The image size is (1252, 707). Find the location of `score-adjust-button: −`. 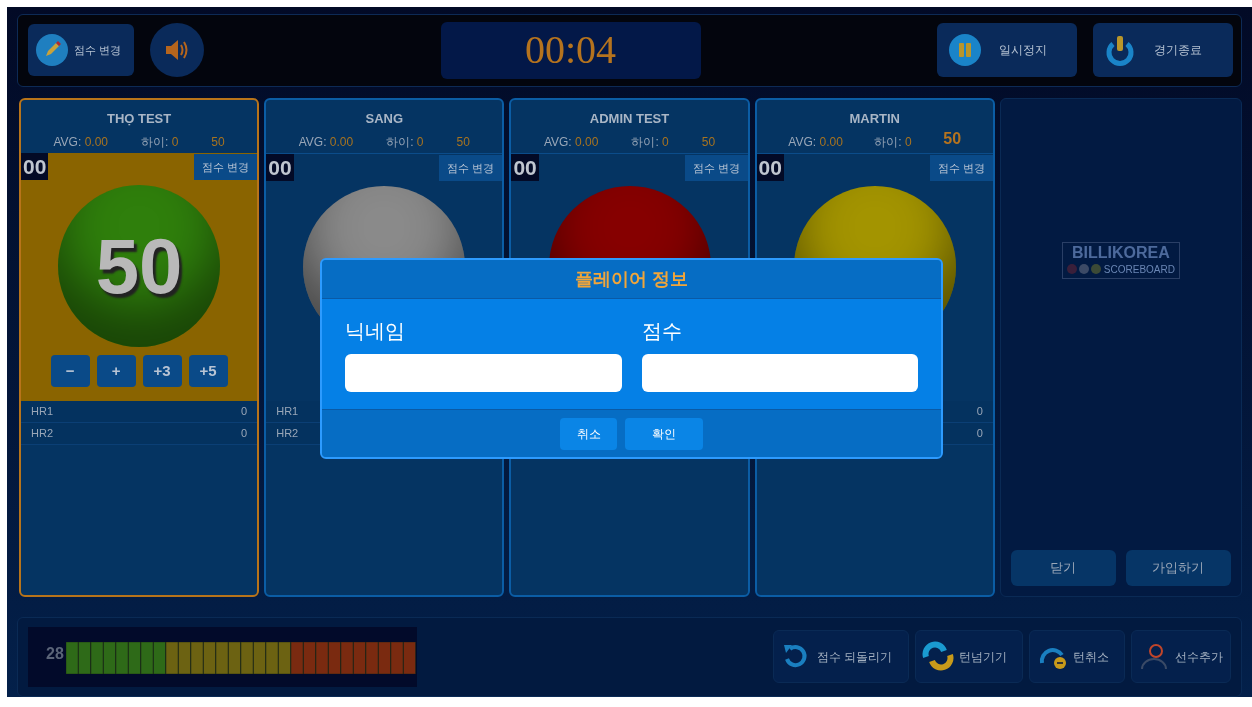

score-adjust-button: − is located at coordinates (70, 371).